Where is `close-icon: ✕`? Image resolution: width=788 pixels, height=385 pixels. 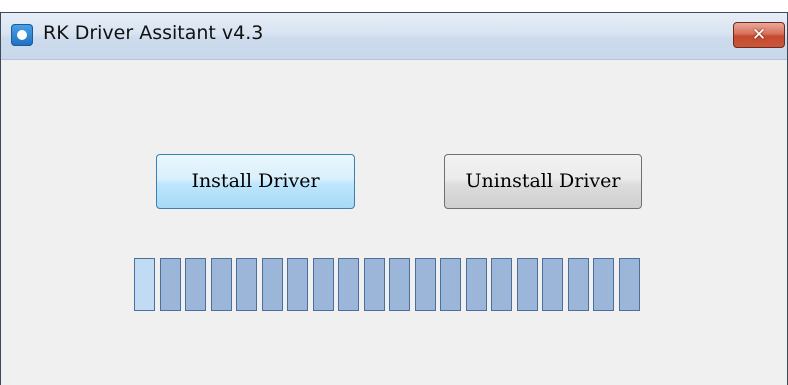 close-icon: ✕ is located at coordinates (759, 35).